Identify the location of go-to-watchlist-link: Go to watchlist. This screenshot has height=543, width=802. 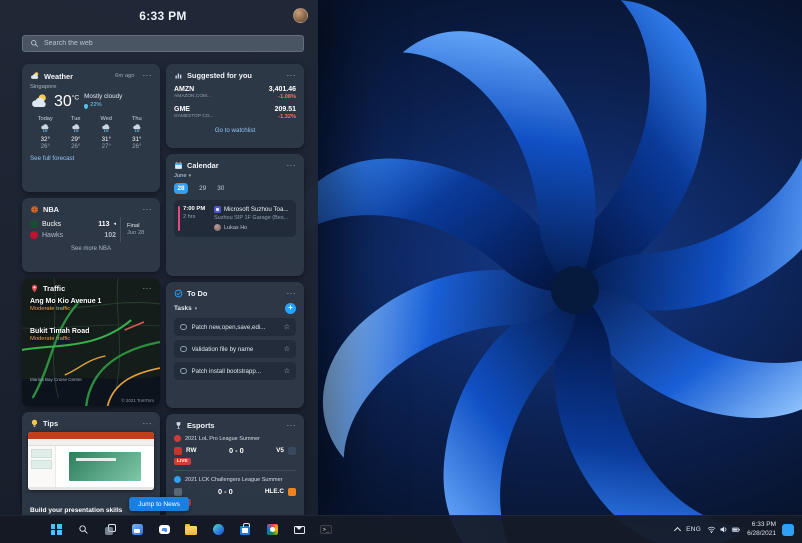
(235, 130).